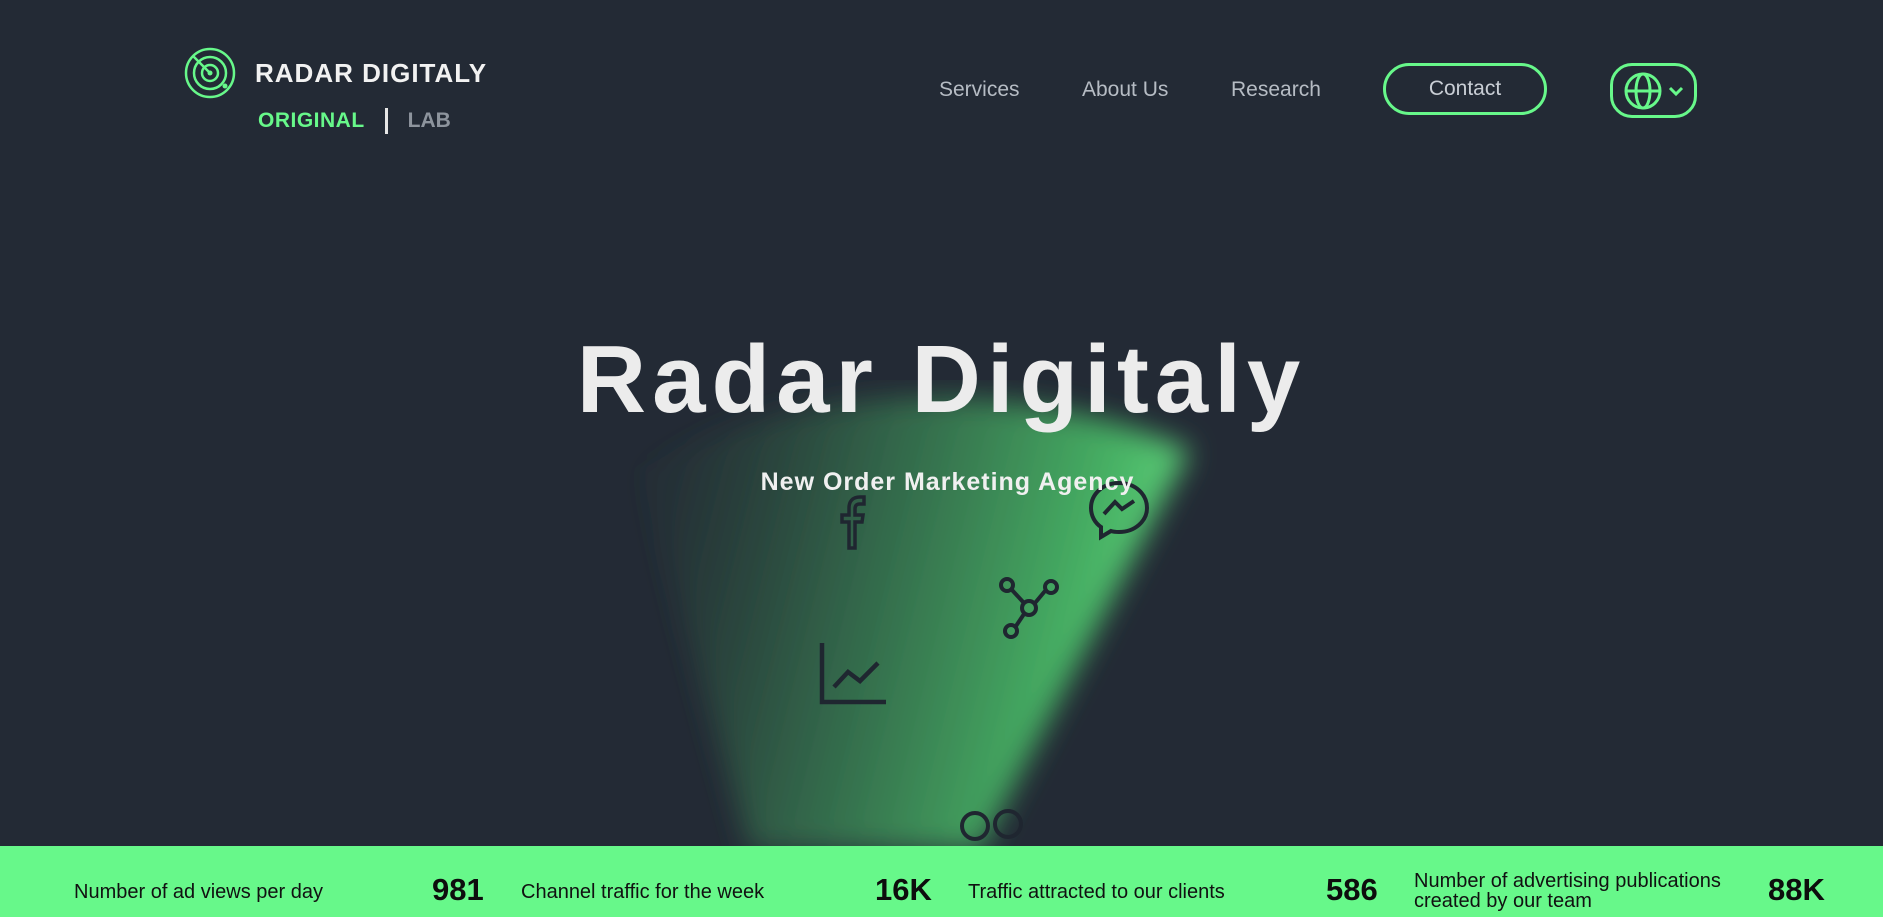 The image size is (1883, 917). Describe the element at coordinates (1276, 90) in the screenshot. I see `nav-research: Research` at that location.